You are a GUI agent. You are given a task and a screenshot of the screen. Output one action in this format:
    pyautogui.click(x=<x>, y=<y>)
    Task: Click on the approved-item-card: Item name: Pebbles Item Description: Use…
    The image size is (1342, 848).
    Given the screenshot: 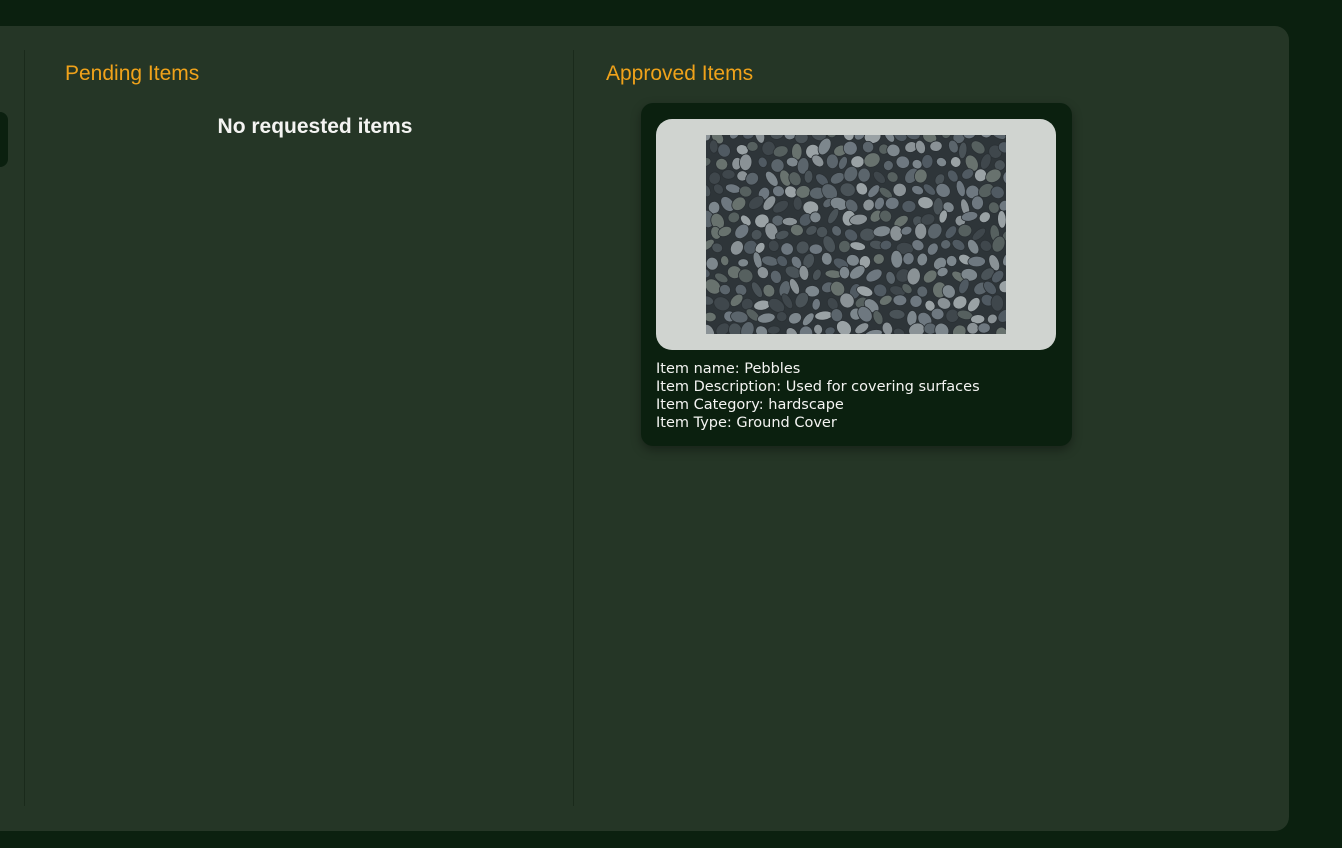 What is the action you would take?
    pyautogui.click(x=856, y=274)
    